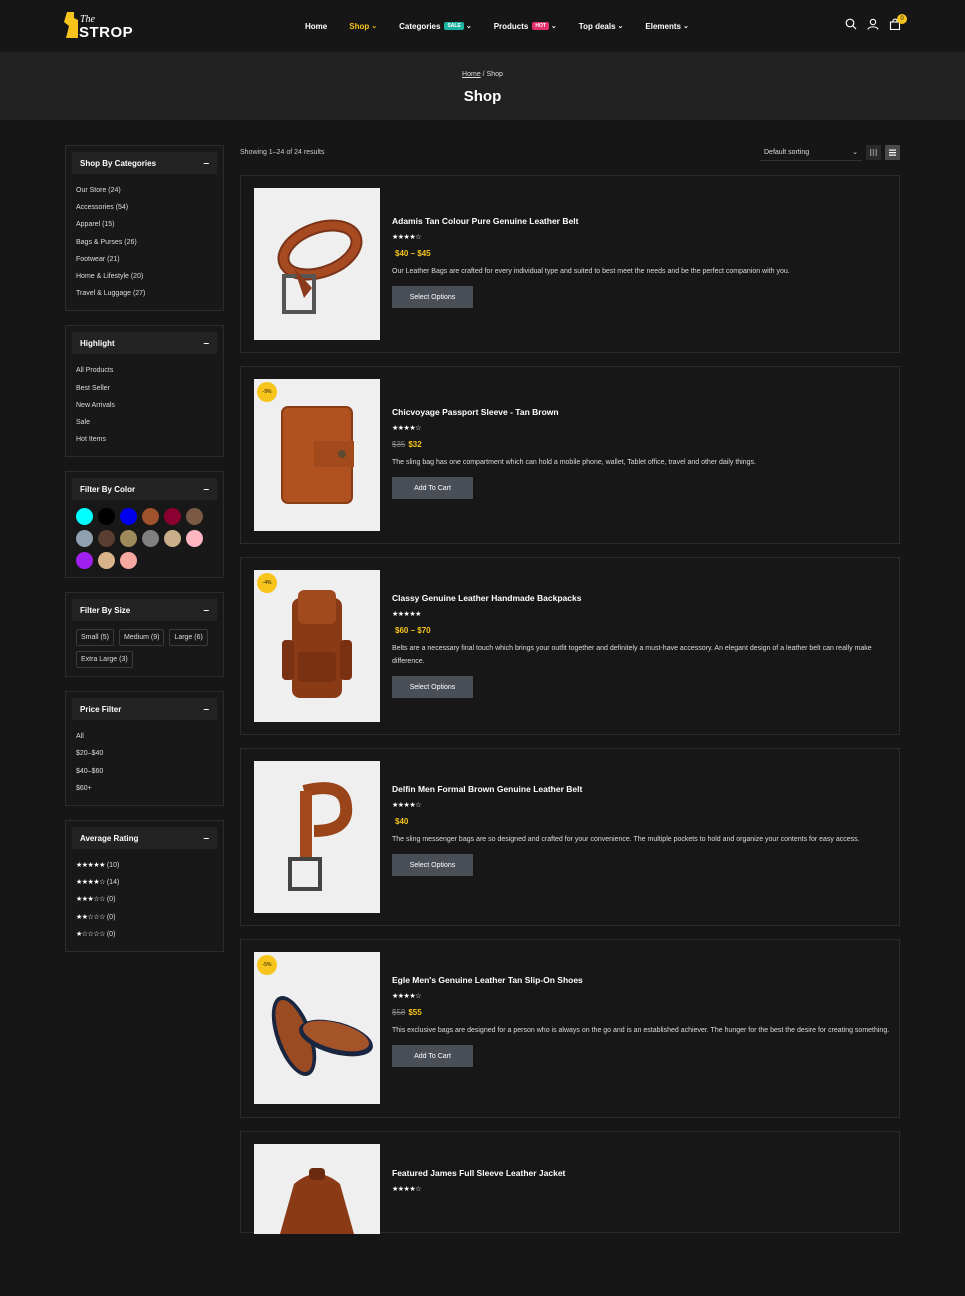 The image size is (965, 1296). I want to click on nav-shop: Shop ⌄, so click(363, 26).